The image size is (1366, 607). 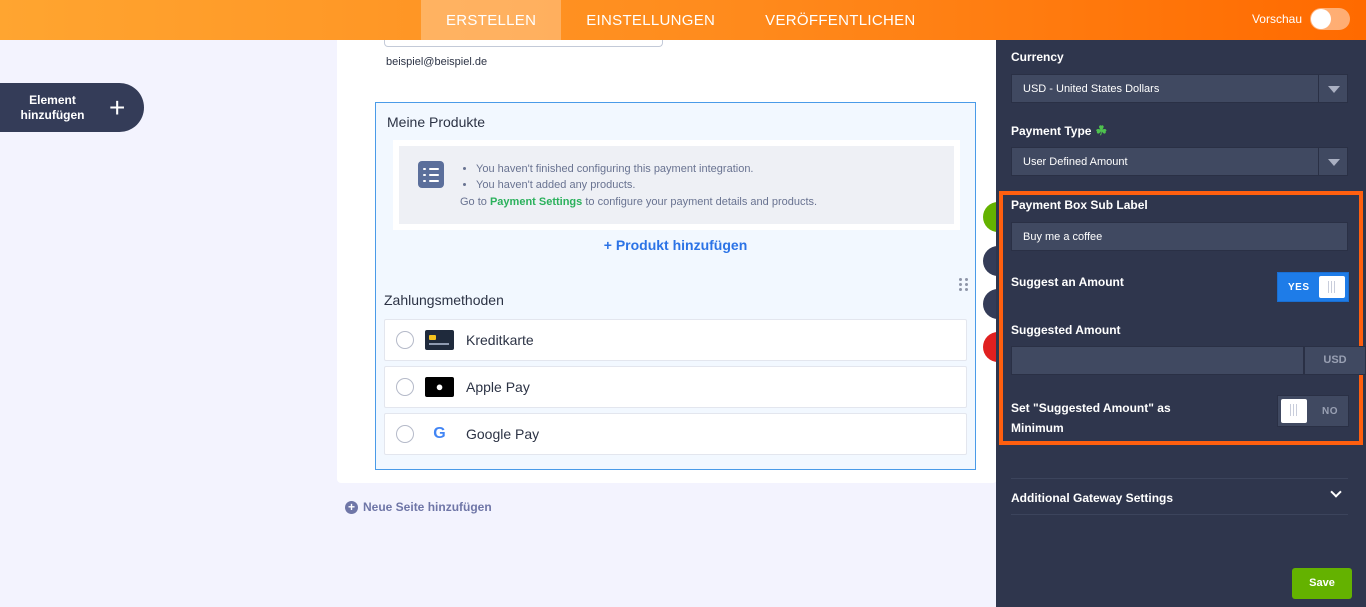 I want to click on preview-label: Vorschau, so click(x=1276, y=19).